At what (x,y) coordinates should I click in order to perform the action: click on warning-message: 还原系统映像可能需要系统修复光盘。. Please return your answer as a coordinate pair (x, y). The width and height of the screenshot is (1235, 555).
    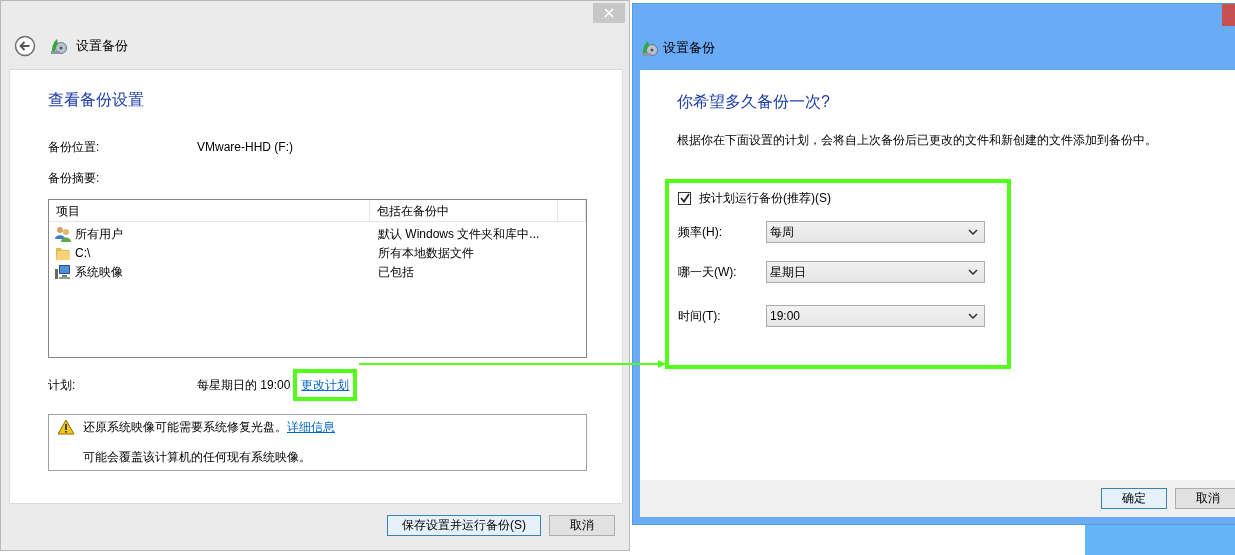
    Looking at the image, I should click on (185, 427).